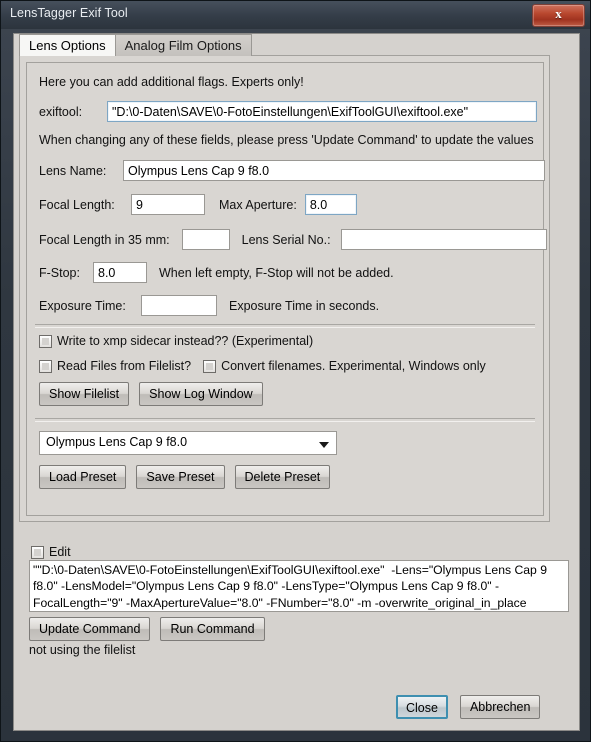  Describe the element at coordinates (322, 111) in the screenshot. I see `exiftool-path-input` at that location.